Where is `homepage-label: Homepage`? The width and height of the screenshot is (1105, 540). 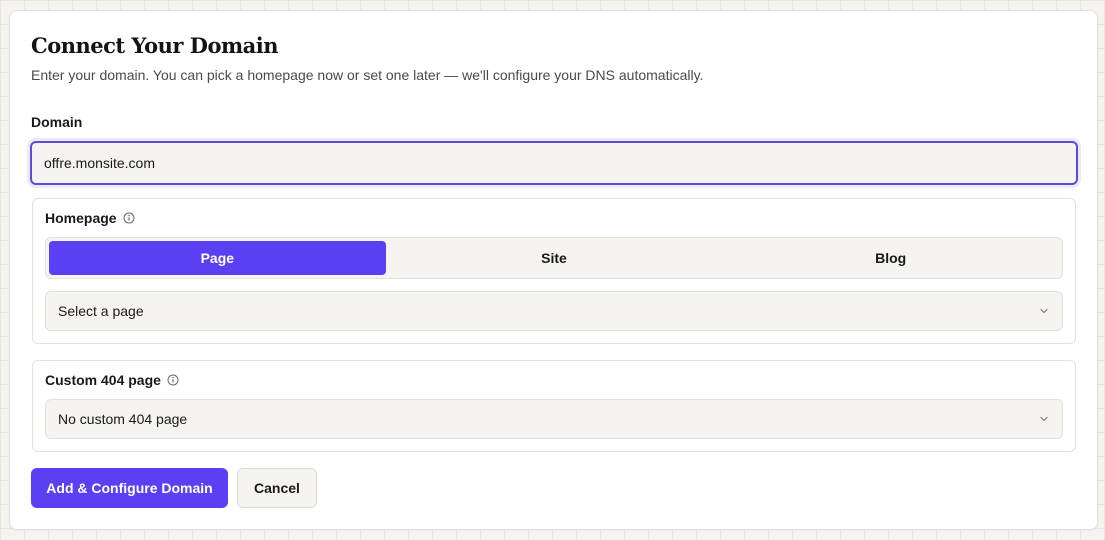 homepage-label: Homepage is located at coordinates (81, 218).